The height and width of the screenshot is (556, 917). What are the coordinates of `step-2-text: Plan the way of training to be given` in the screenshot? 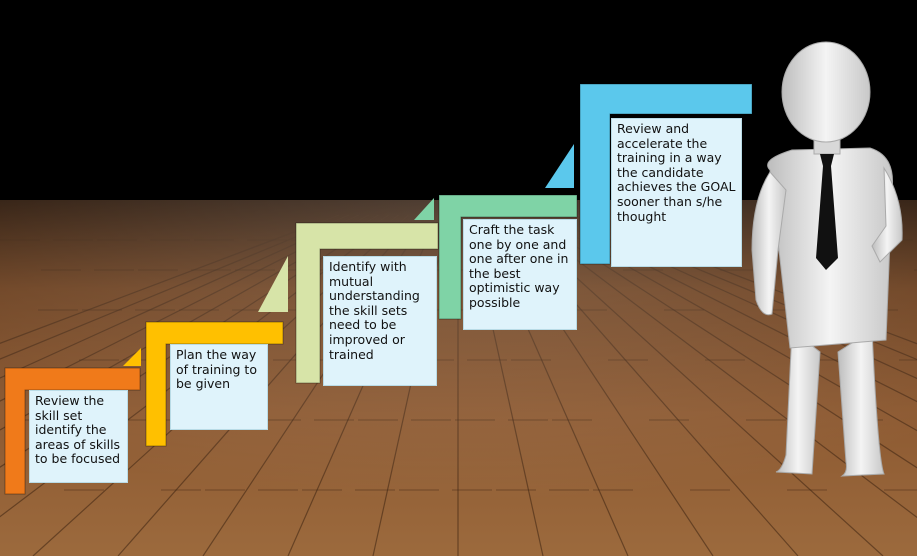 It's located at (219, 387).